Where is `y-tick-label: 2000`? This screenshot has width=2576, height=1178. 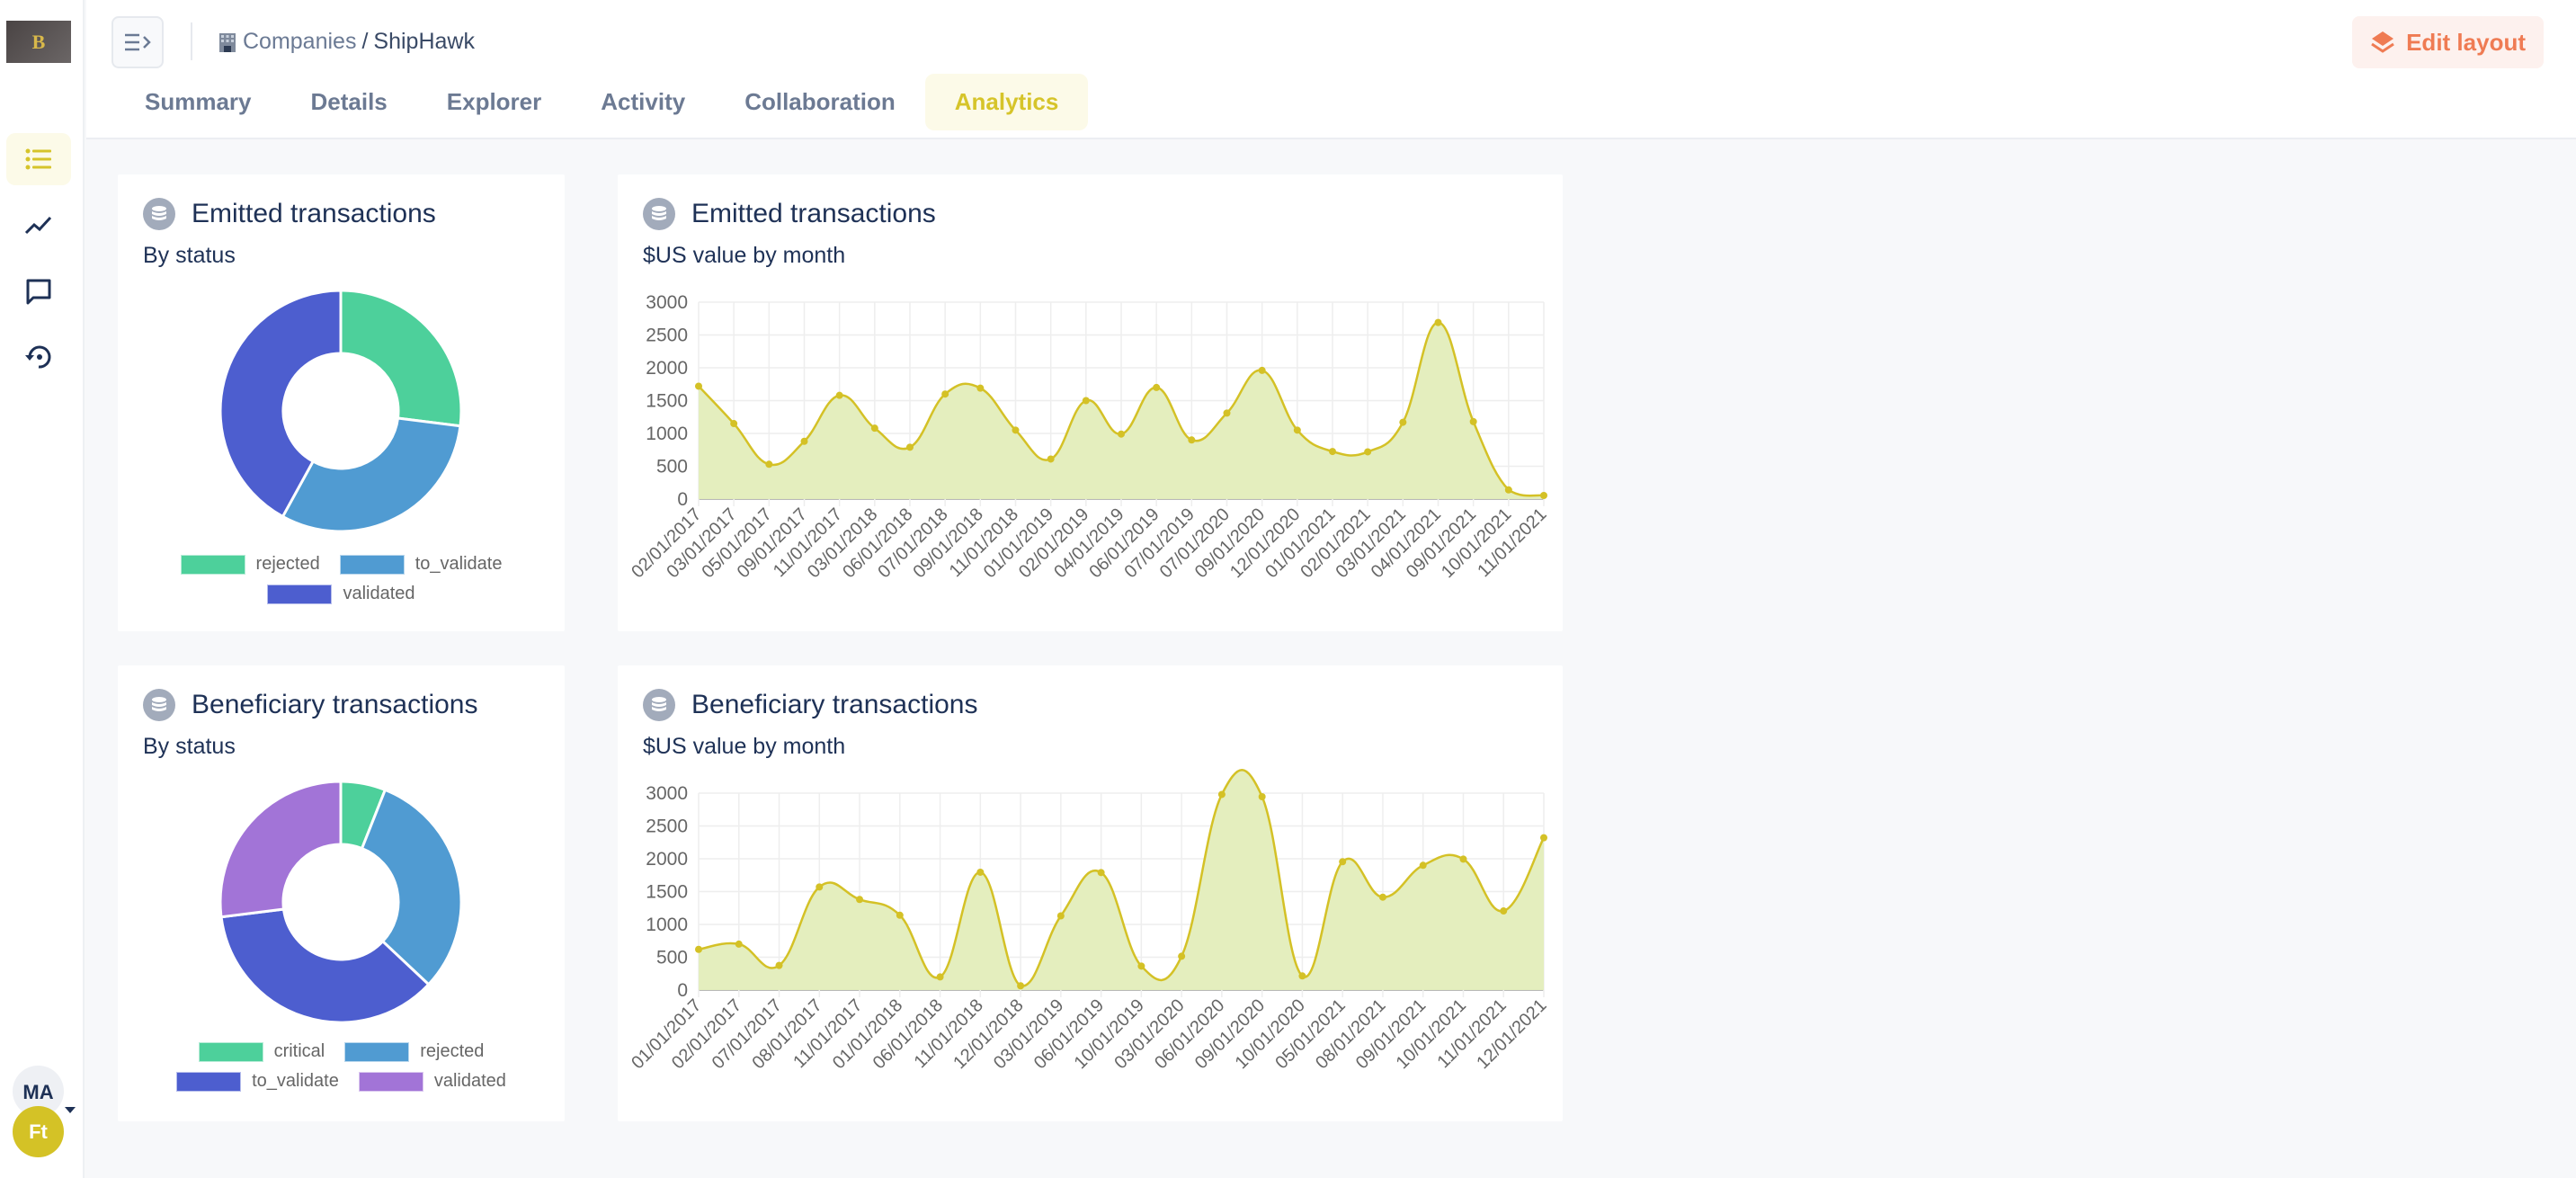 y-tick-label: 2000 is located at coordinates (667, 859).